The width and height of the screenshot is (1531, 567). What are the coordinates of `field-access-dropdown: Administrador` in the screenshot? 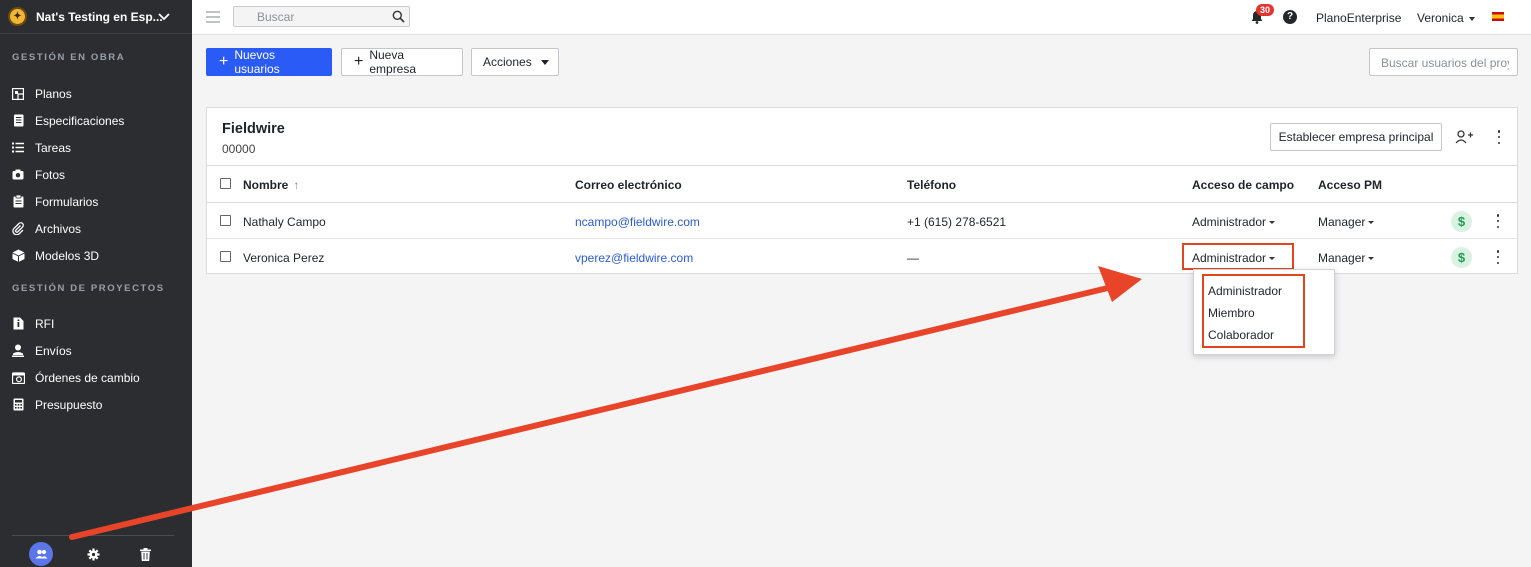 It's located at (1234, 222).